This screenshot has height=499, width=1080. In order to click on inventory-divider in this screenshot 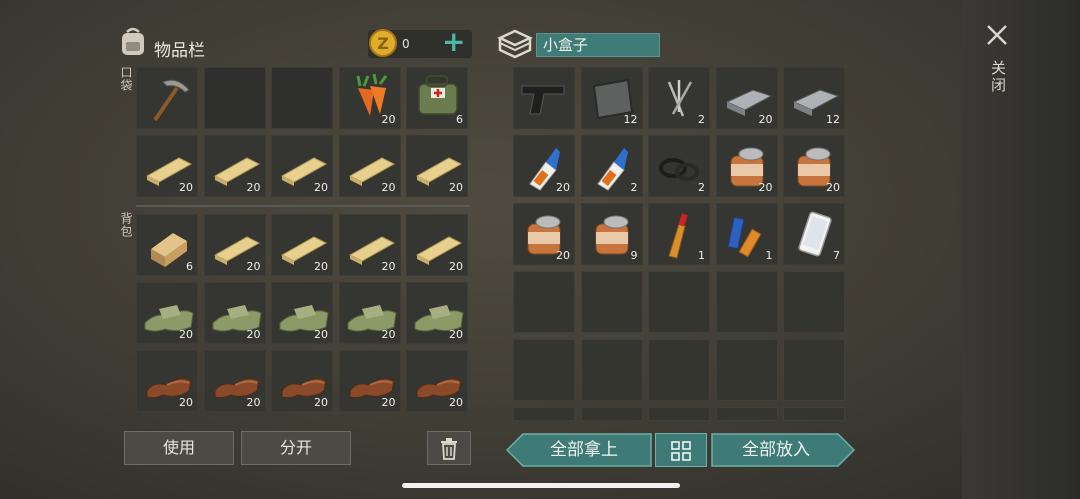, I will do `click(303, 206)`.